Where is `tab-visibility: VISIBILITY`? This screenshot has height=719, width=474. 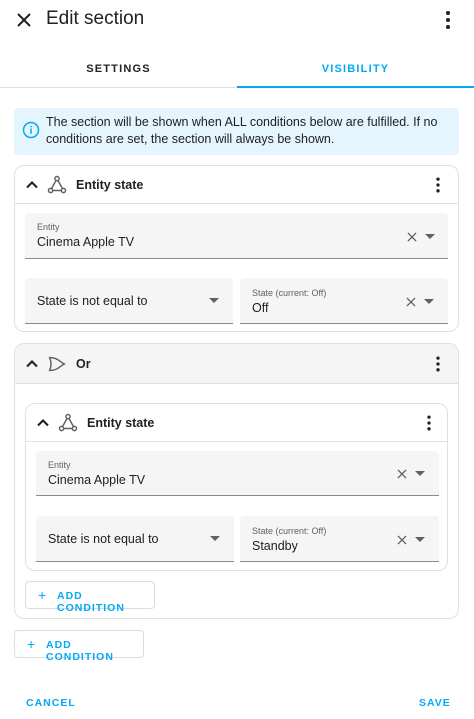 tab-visibility: VISIBILITY is located at coordinates (355, 69).